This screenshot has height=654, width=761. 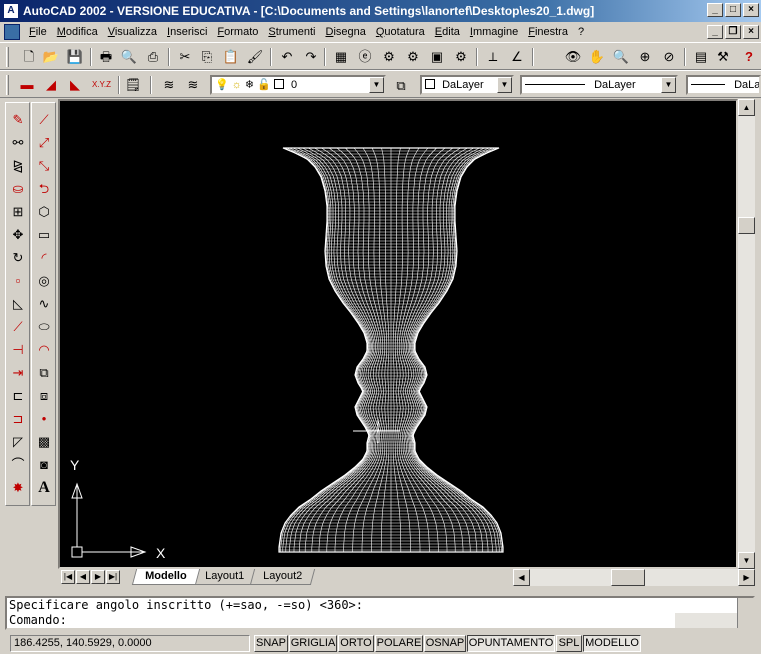 What do you see at coordinates (38, 32) in the screenshot?
I see `menu-file: File` at bounding box center [38, 32].